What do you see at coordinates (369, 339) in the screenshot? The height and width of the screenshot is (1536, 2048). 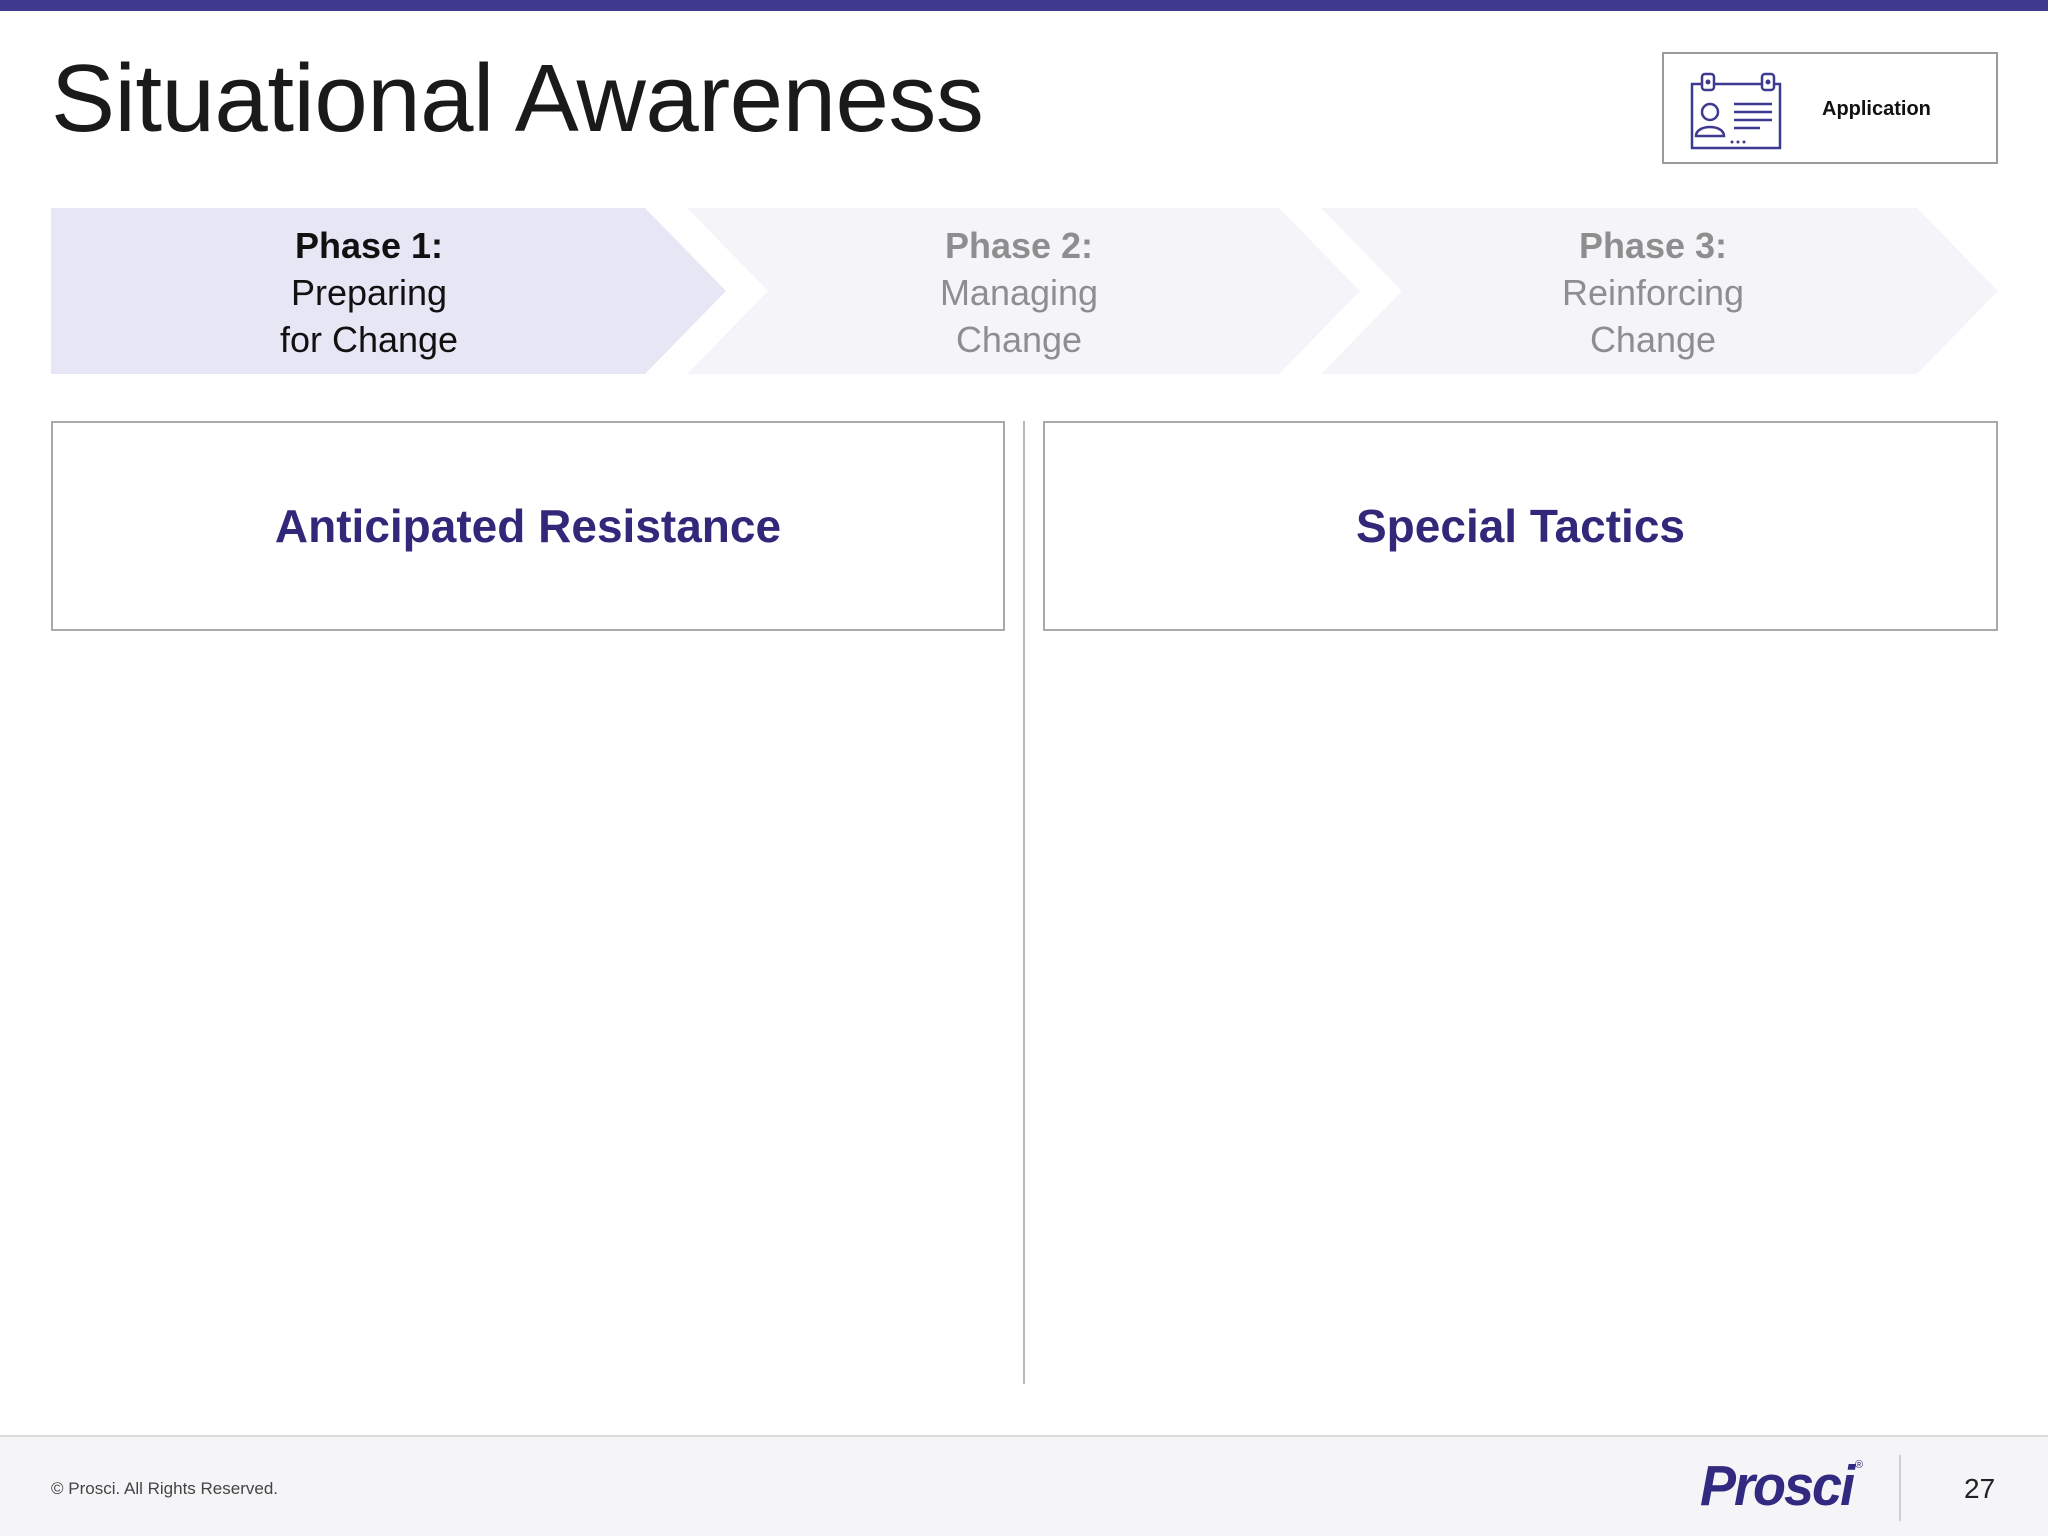 I see `phase-1-line-2: for Change` at bounding box center [369, 339].